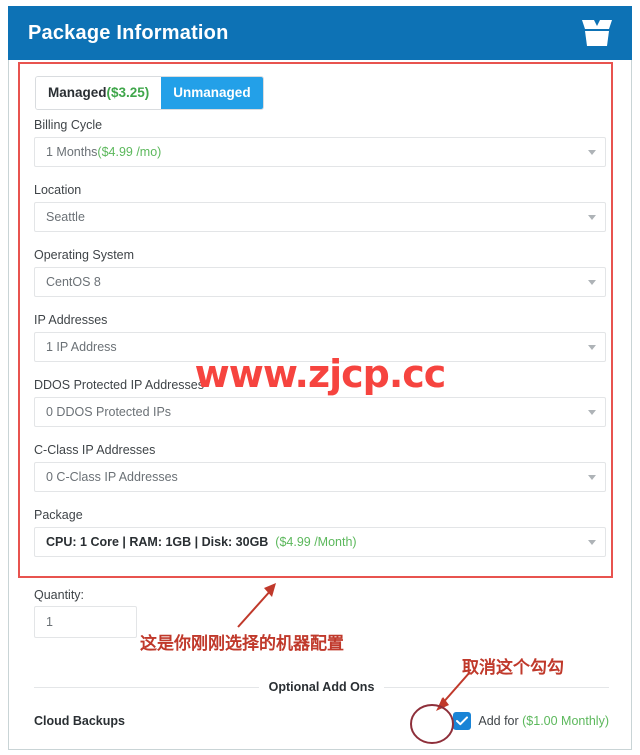 The height and width of the screenshot is (755, 640). Describe the element at coordinates (112, 477) in the screenshot. I see `select-c-class-value: 0 C-Class IP Addresses` at that location.